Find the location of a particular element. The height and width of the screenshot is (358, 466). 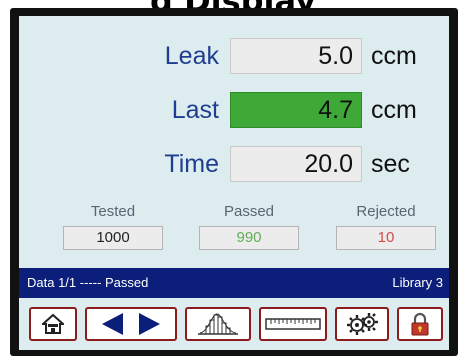

tested-count: 1000 is located at coordinates (113, 238).